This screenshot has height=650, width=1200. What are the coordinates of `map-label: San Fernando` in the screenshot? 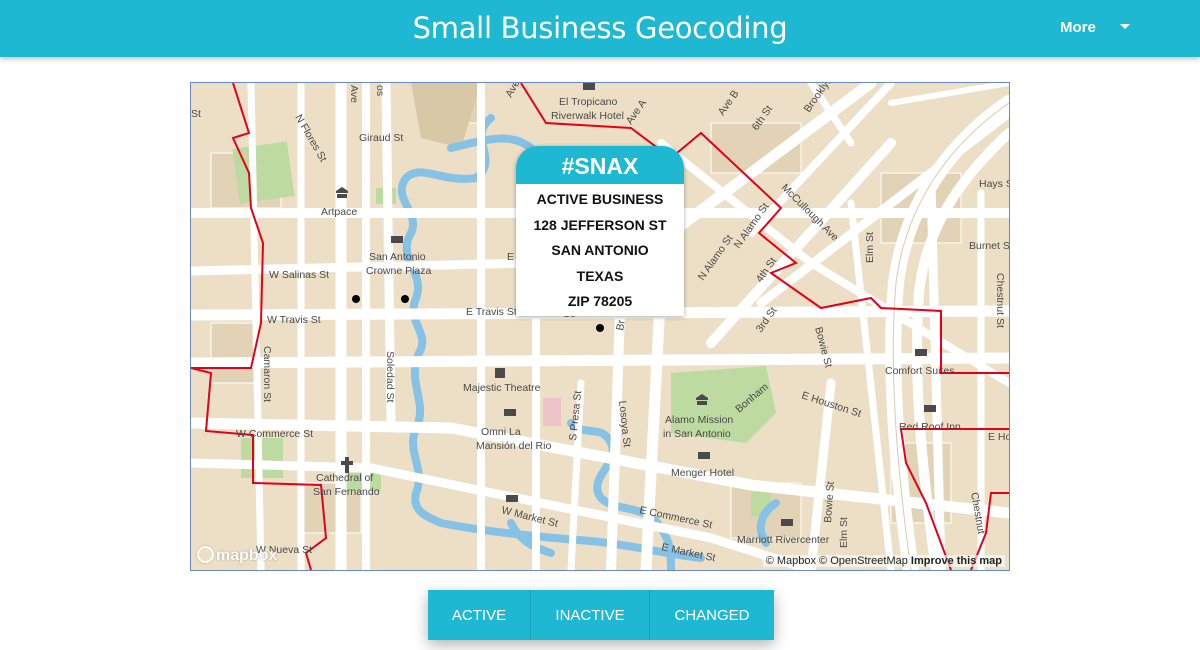 It's located at (346, 492).